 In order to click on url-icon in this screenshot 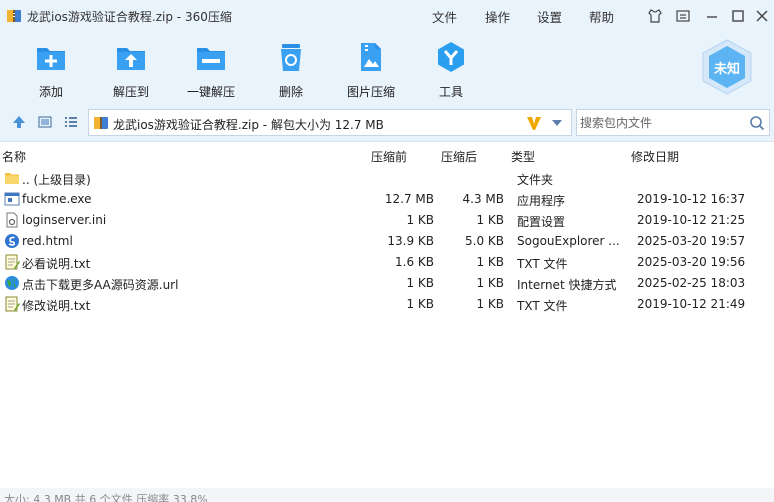, I will do `click(12, 283)`.